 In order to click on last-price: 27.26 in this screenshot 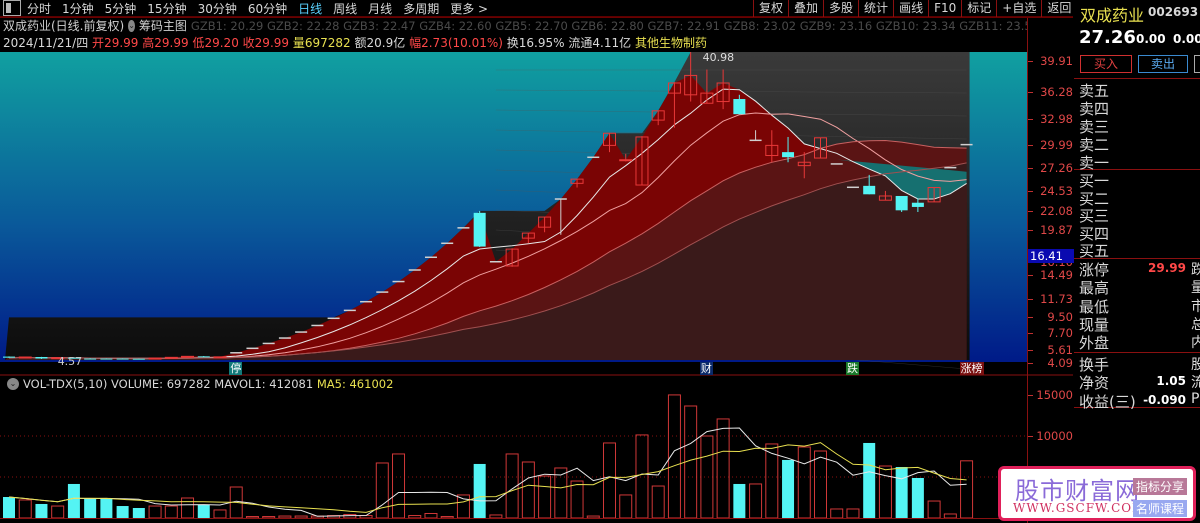, I will do `click(1107, 37)`.